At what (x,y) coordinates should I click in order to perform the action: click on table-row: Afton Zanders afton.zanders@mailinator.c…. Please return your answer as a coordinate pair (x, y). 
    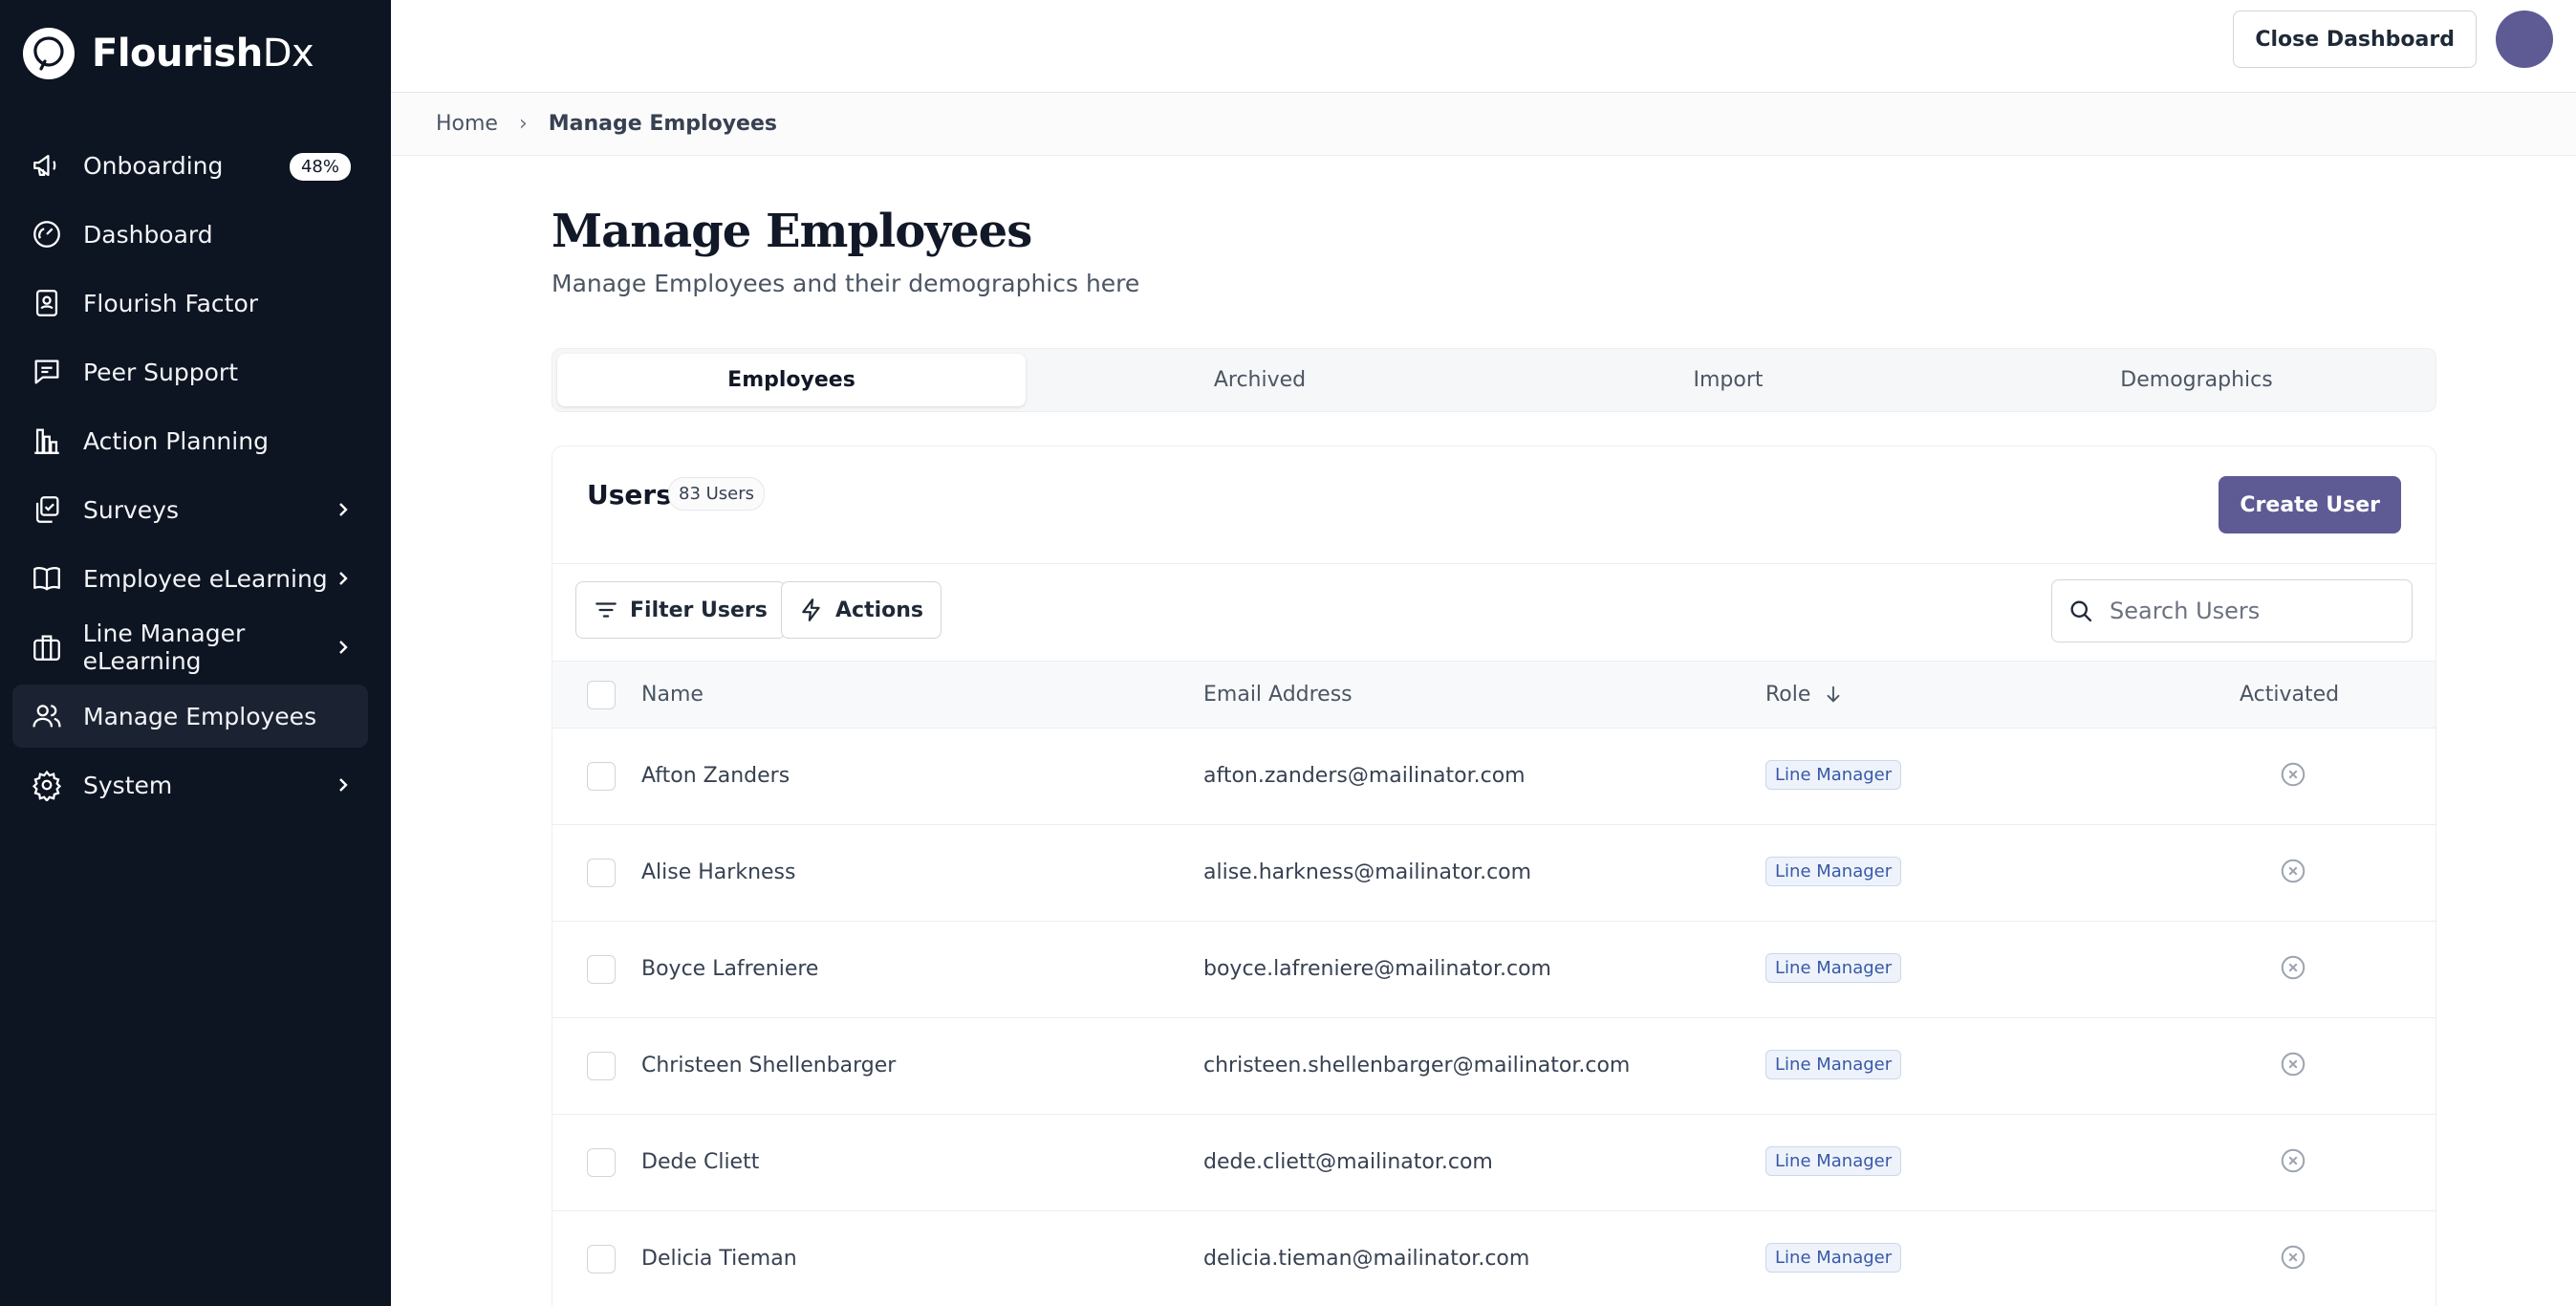
    Looking at the image, I should click on (1493, 777).